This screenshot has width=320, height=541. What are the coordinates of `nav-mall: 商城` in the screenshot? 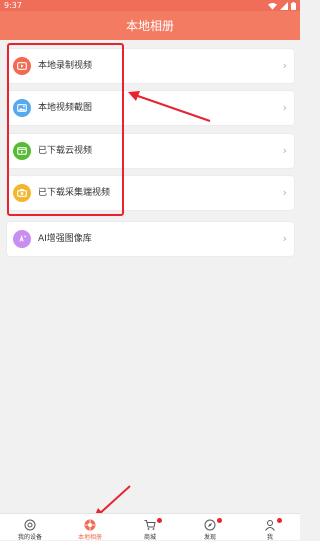 It's located at (150, 527).